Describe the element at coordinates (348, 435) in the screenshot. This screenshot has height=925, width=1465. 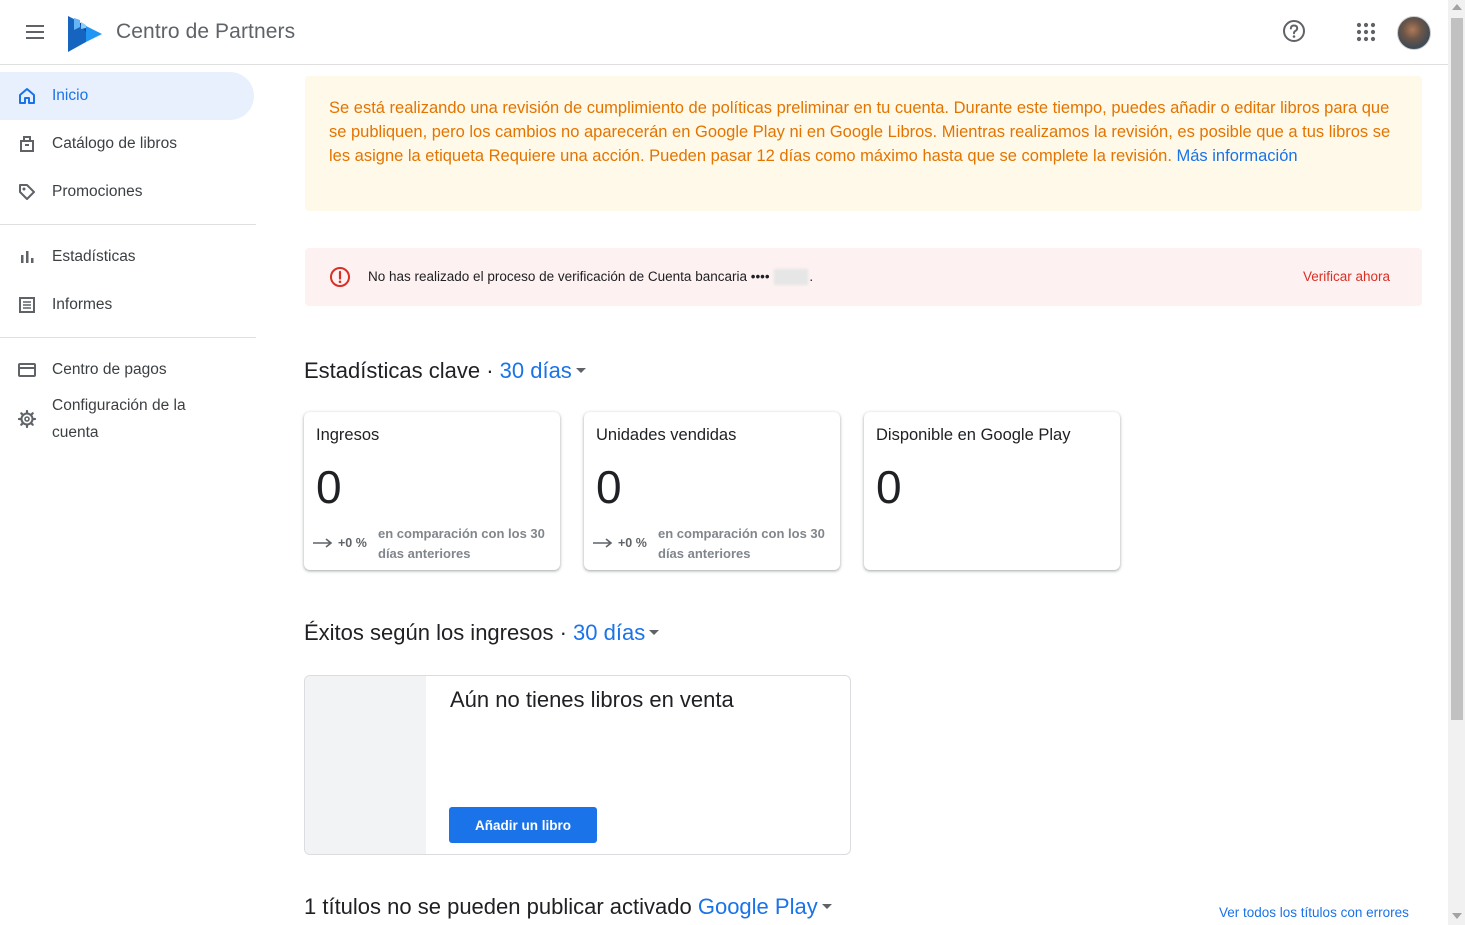
I see `stat-title: Ingresos` at that location.